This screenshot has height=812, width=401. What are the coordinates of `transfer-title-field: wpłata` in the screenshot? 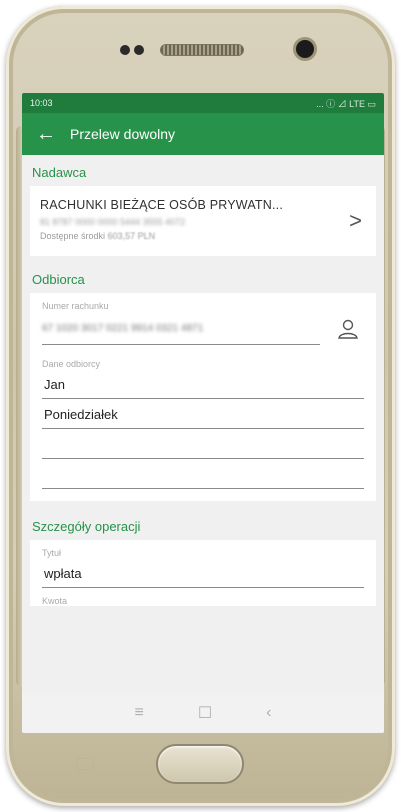 It's located at (203, 573).